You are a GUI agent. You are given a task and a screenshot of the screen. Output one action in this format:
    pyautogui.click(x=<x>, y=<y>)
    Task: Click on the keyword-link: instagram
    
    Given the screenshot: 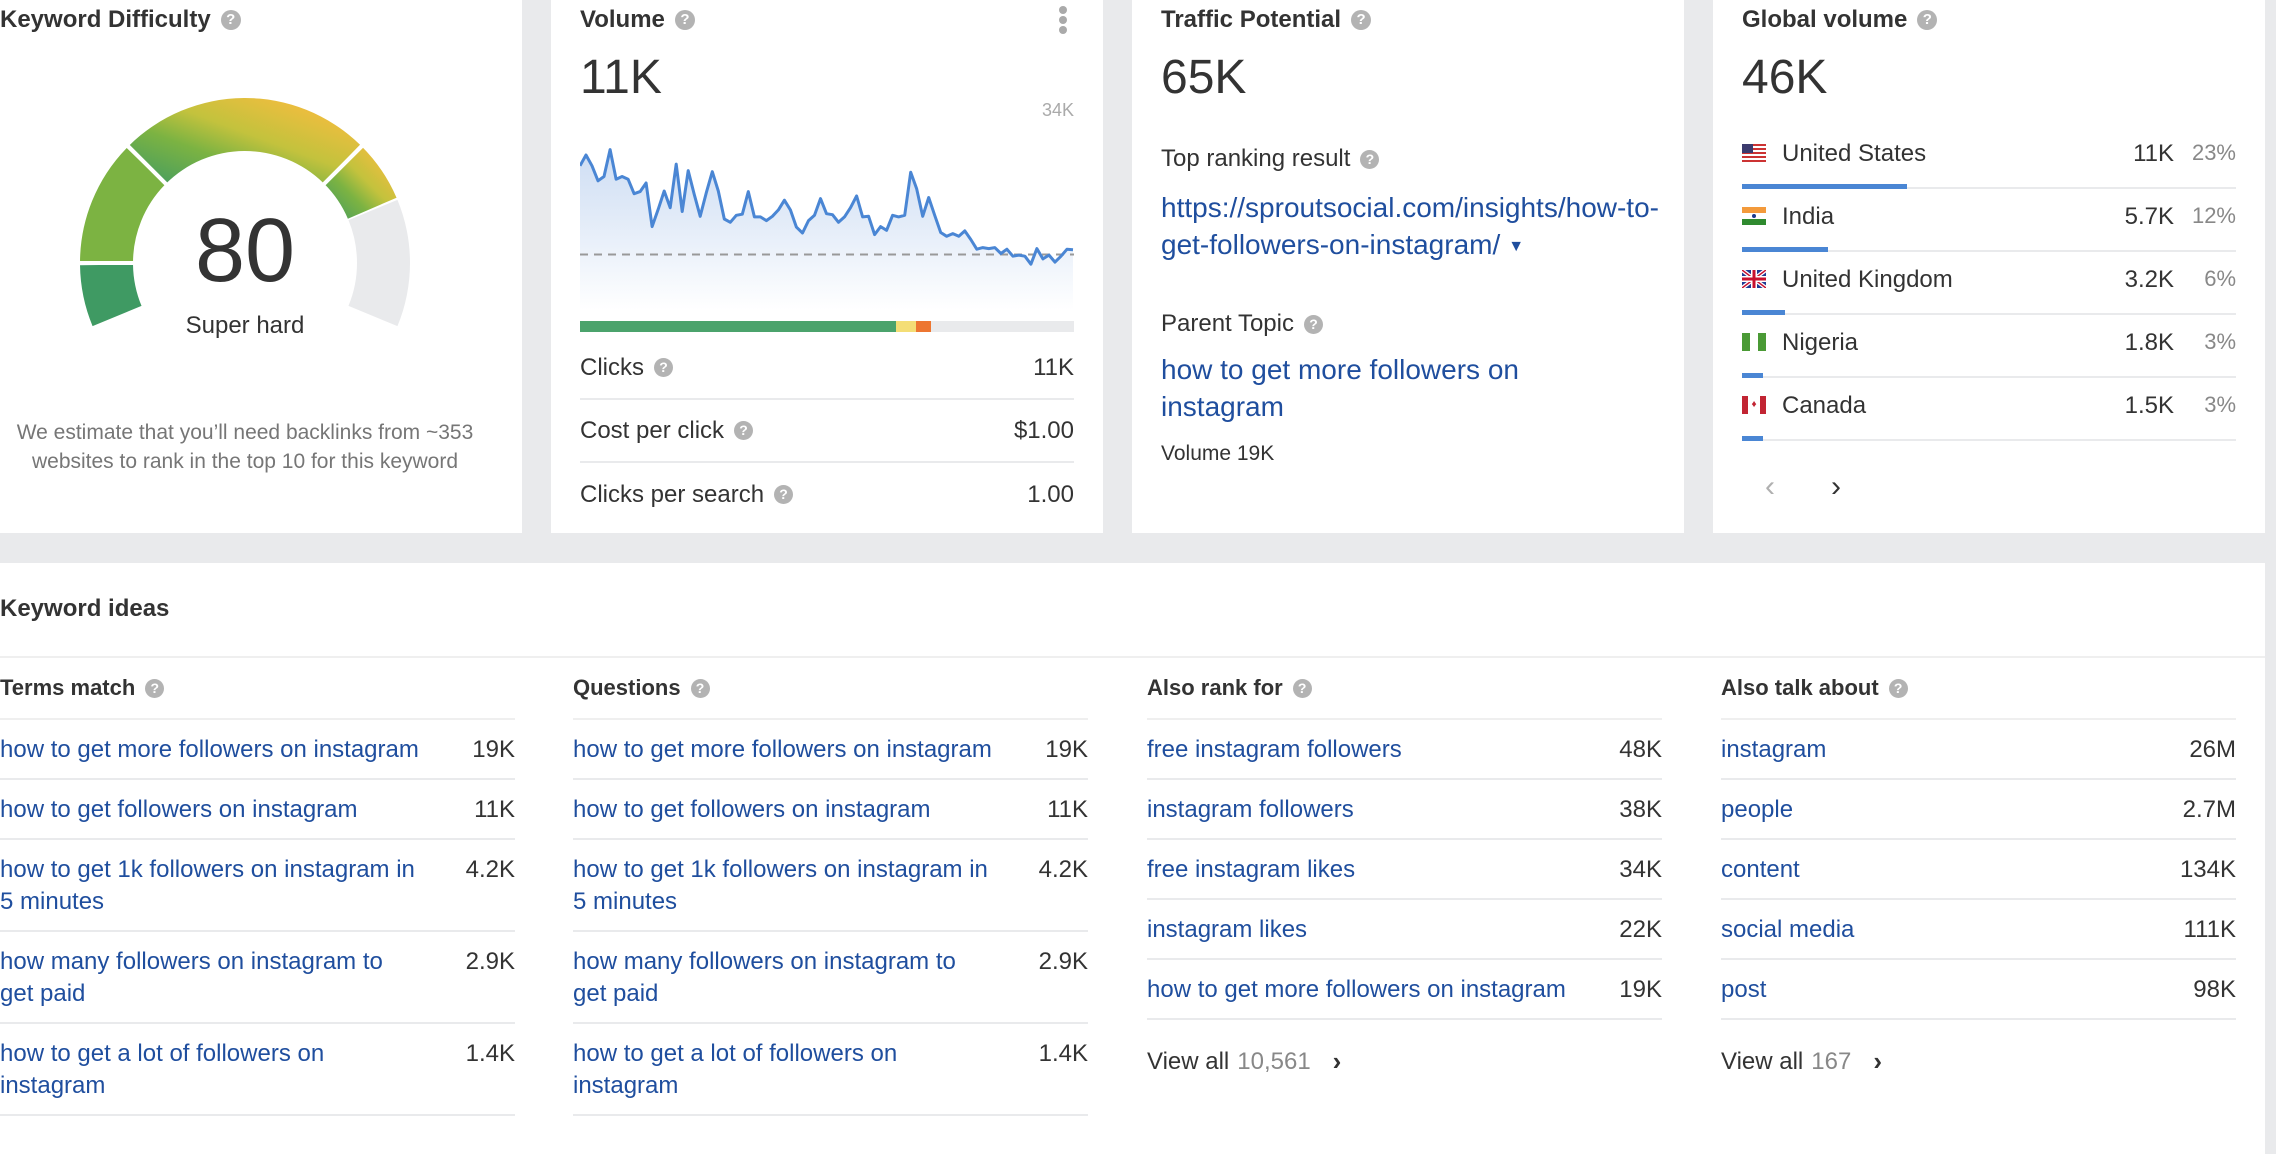 What is the action you would take?
    pyautogui.click(x=1773, y=750)
    